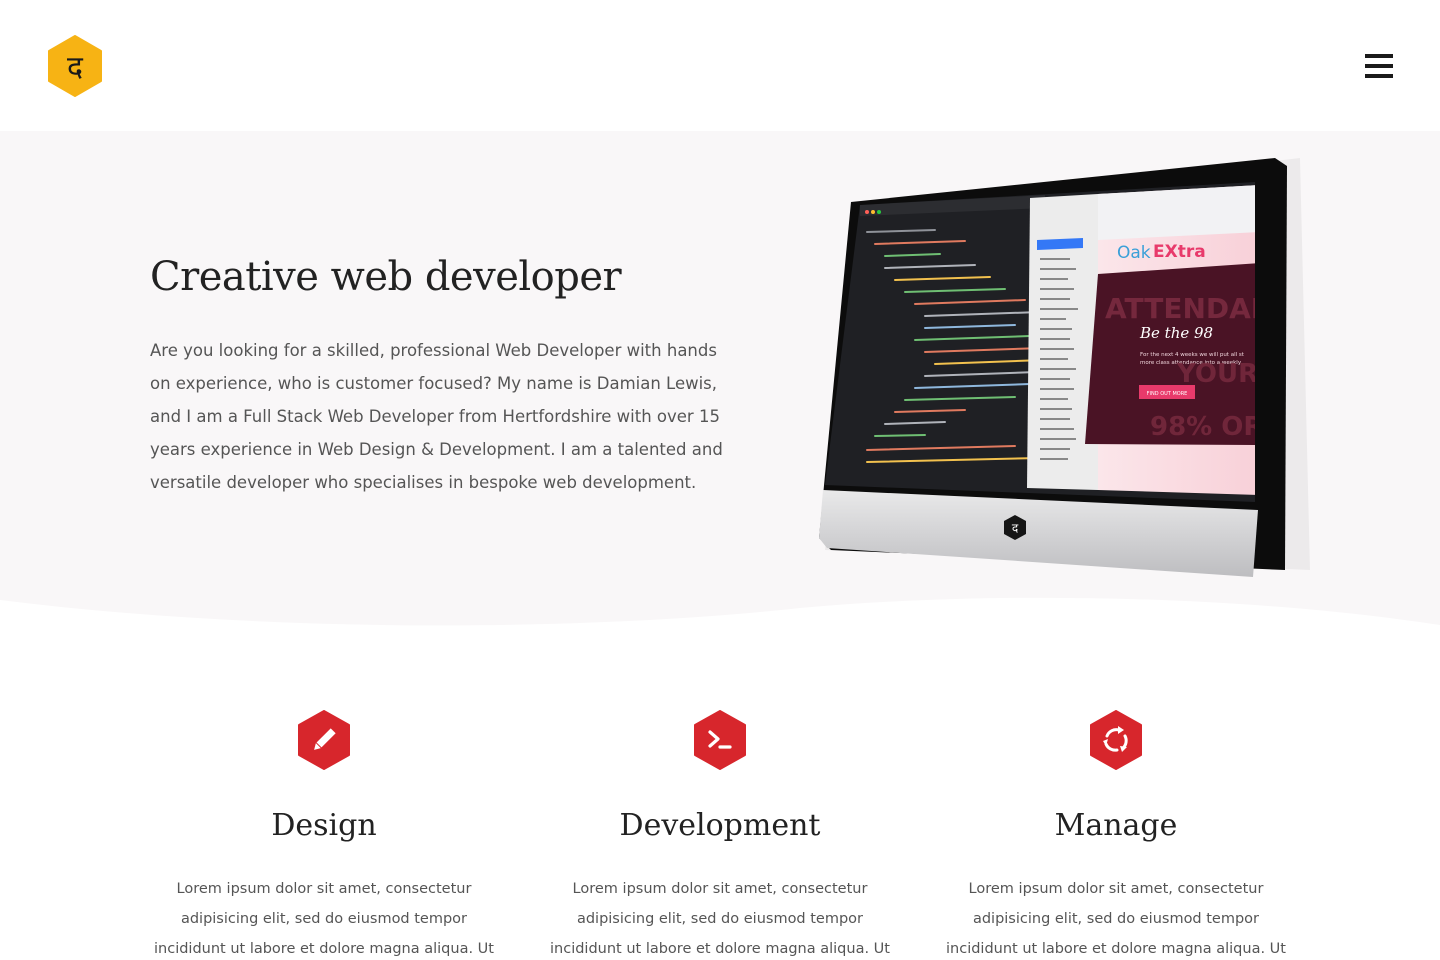 The height and width of the screenshot is (960, 1440). I want to click on service-title: Manage, so click(1116, 825).